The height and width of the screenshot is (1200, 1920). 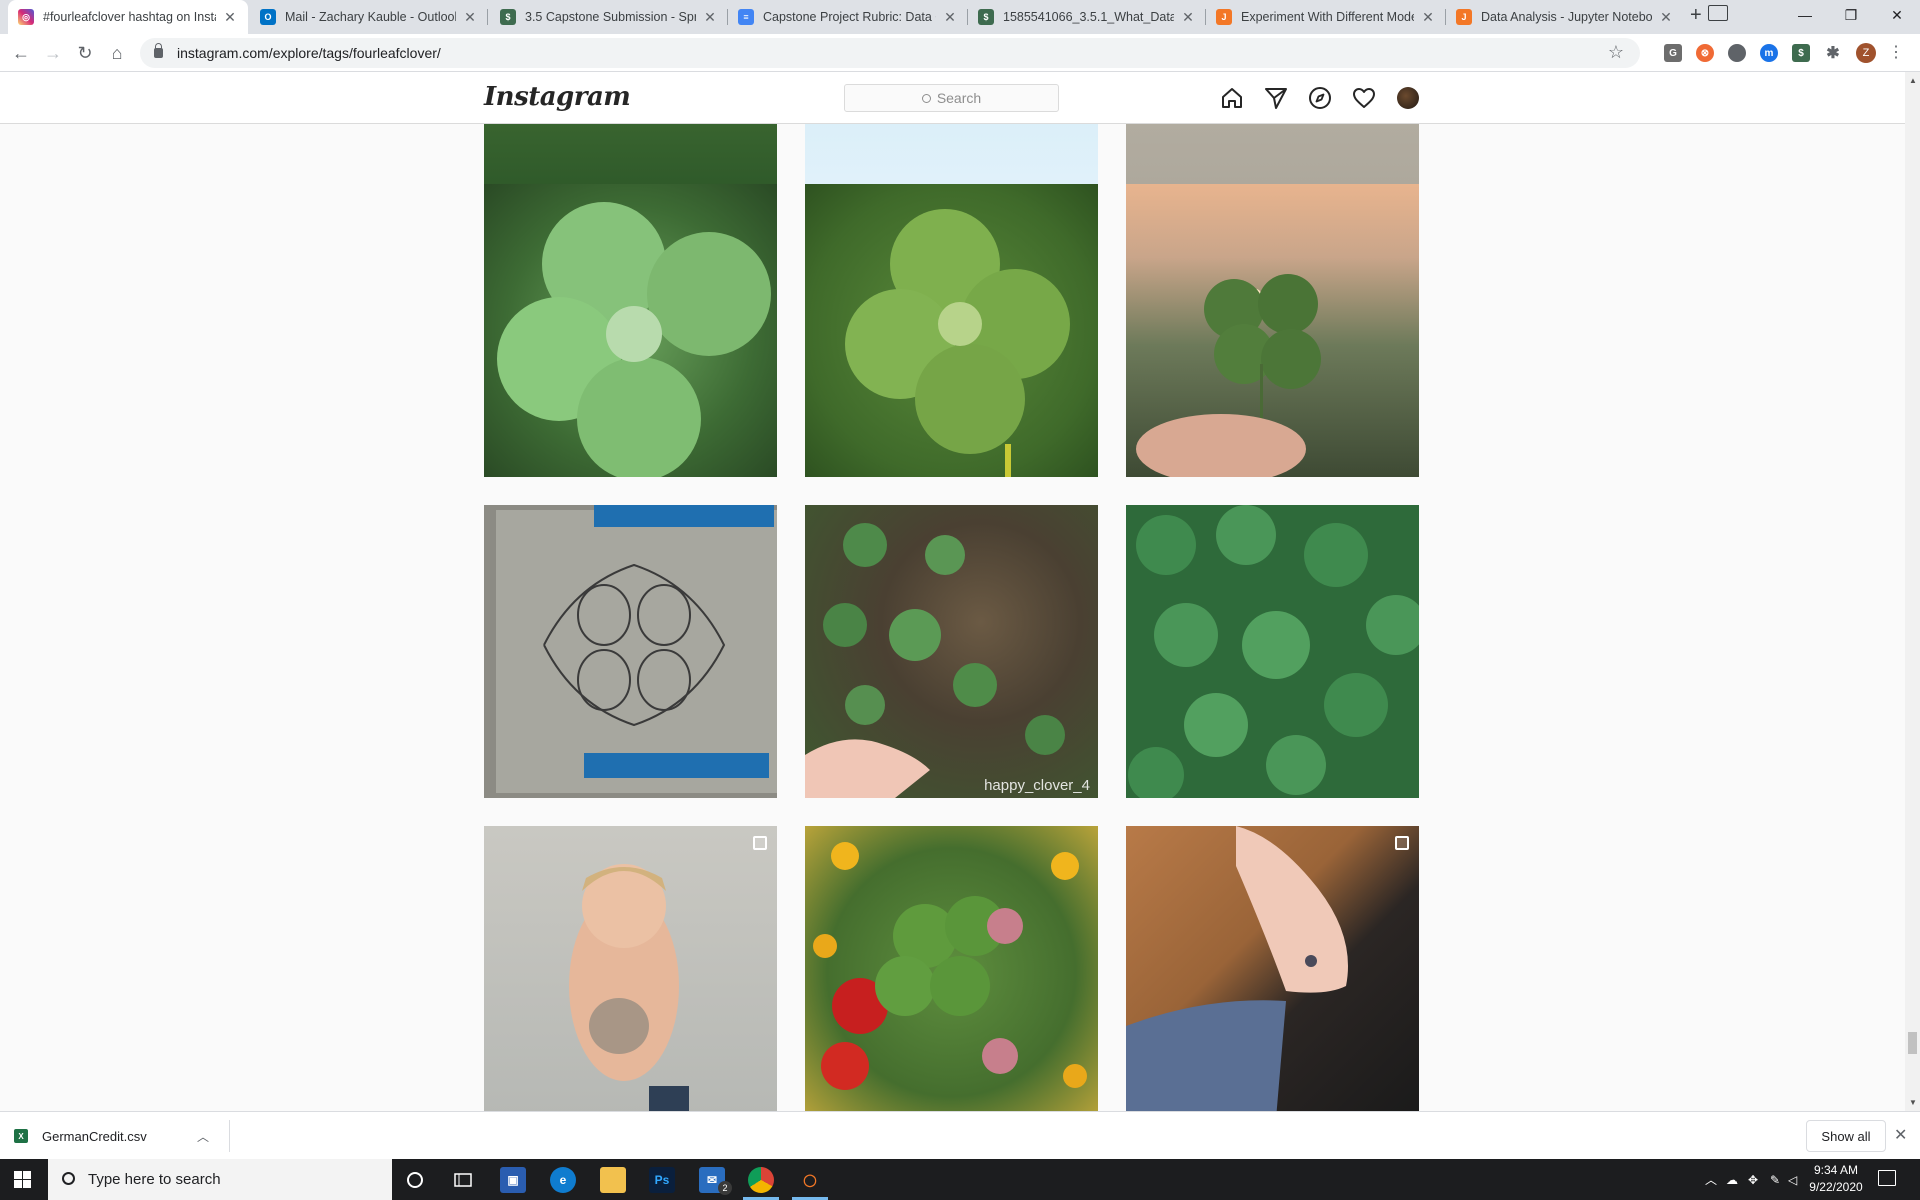 I want to click on child-photo-graphic, so click(x=629, y=987).